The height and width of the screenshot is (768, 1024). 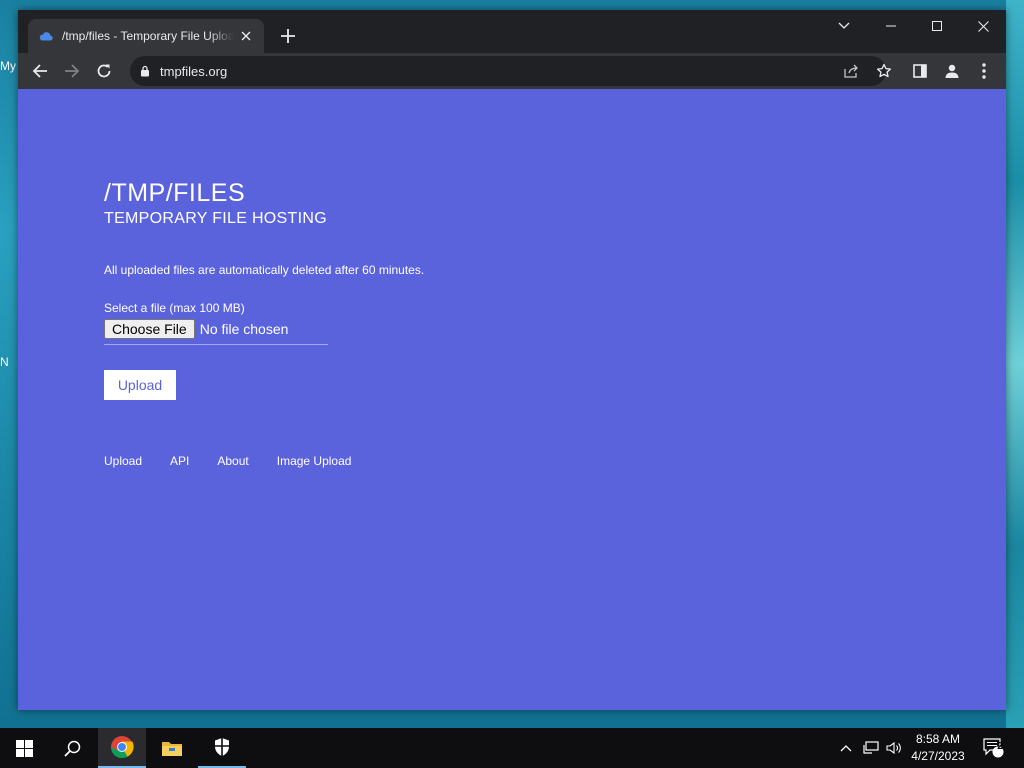 I want to click on forward-button, so click(x=72, y=71).